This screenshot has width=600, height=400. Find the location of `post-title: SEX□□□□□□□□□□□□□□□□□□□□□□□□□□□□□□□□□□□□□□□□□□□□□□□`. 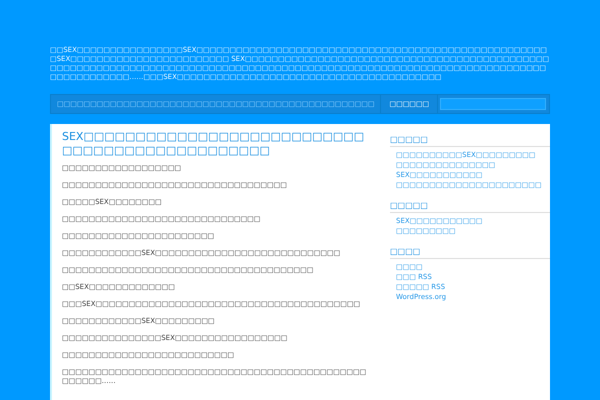

post-title: SEX□□□□□□□□□□□□□□□□□□□□□□□□□□□□□□□□□□□□□□□□□□□□□□□ is located at coordinates (217, 144).